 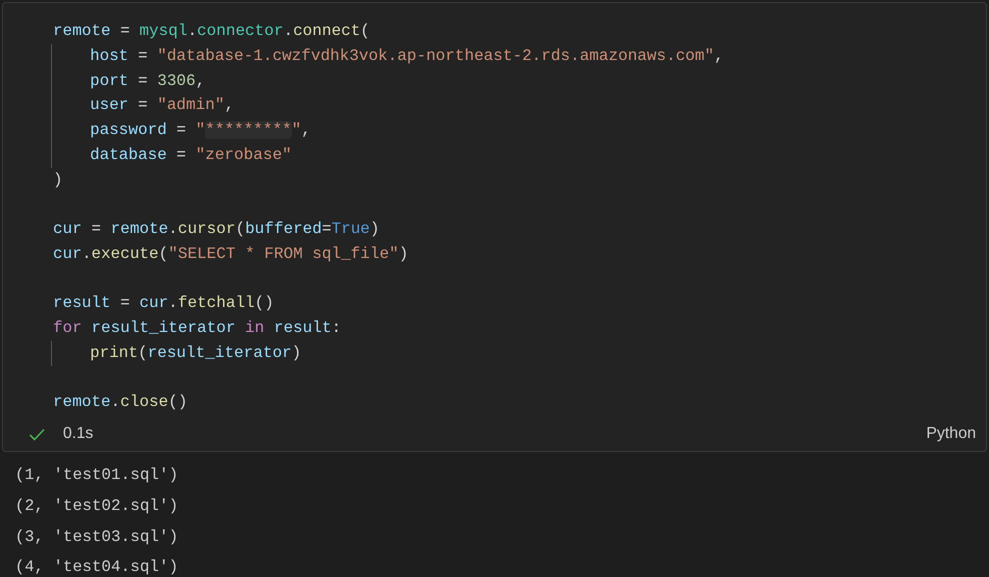 I want to click on output-line: (3, 'test03.sql'), so click(x=96, y=537).